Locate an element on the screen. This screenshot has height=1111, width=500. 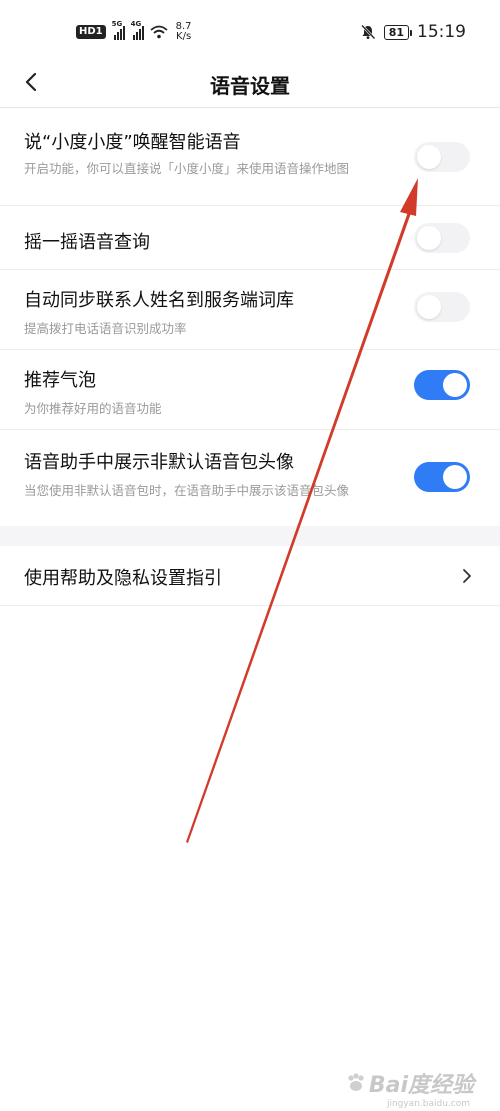
setting-title: 说“小度小度”唤醒智能语音 is located at coordinates (132, 142).